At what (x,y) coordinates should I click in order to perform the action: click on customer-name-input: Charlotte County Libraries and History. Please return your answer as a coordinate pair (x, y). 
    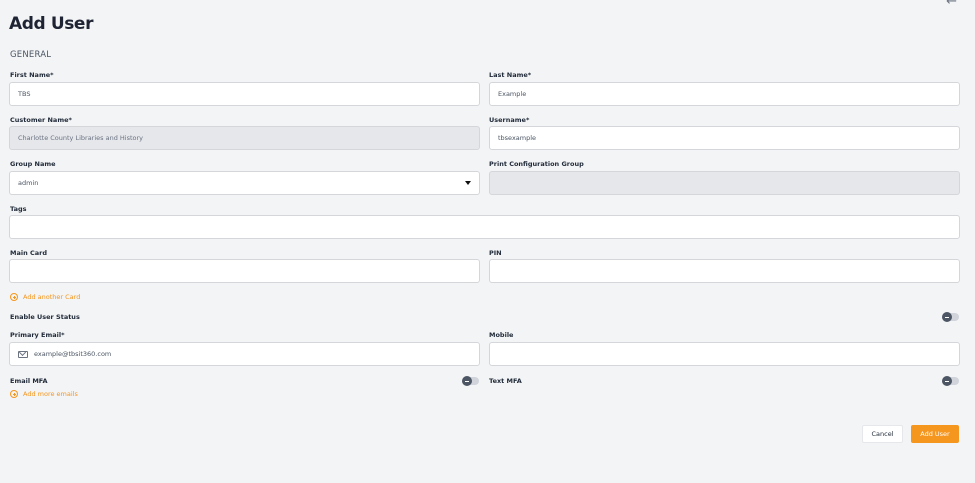
    Looking at the image, I should click on (244, 138).